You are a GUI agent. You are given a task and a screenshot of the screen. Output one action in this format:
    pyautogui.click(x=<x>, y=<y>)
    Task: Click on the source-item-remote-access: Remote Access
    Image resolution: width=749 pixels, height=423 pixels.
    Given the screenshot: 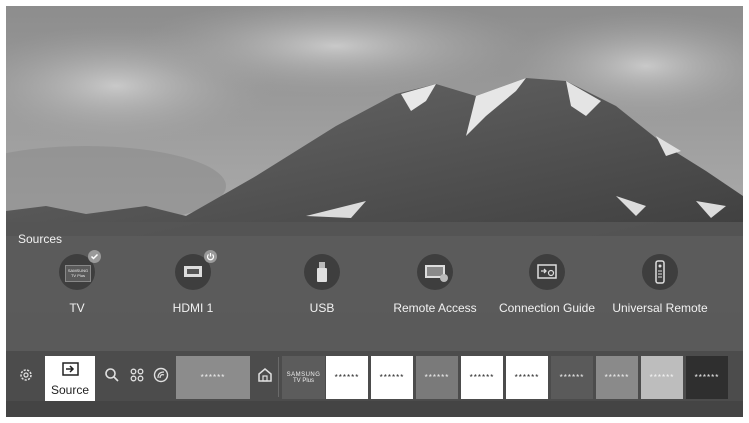 What is the action you would take?
    pyautogui.click(x=435, y=289)
    